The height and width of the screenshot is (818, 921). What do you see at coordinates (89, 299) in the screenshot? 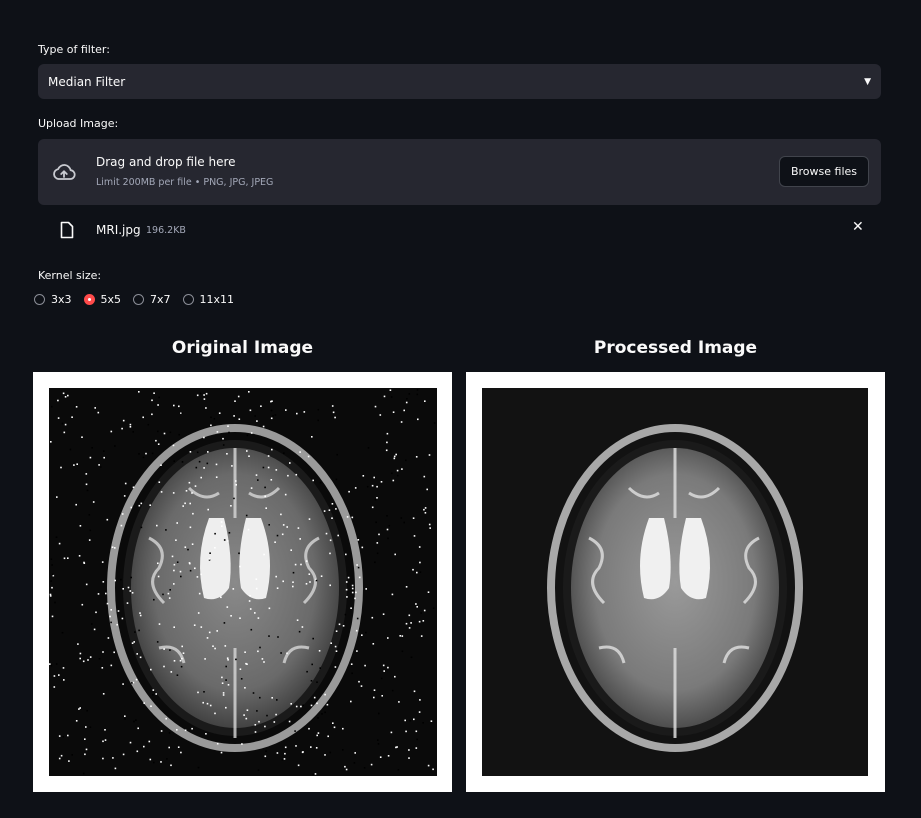
I see `radio-selected-icon` at bounding box center [89, 299].